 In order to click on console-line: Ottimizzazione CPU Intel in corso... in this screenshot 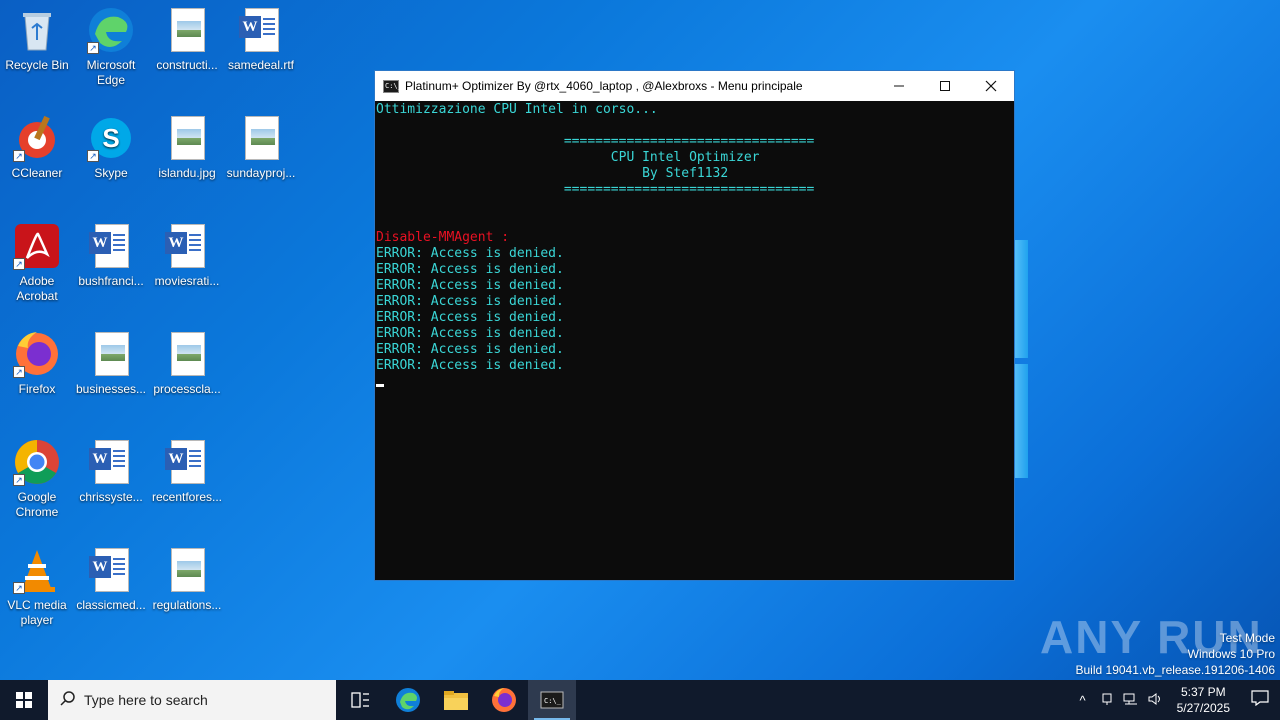, I will do `click(517, 109)`.